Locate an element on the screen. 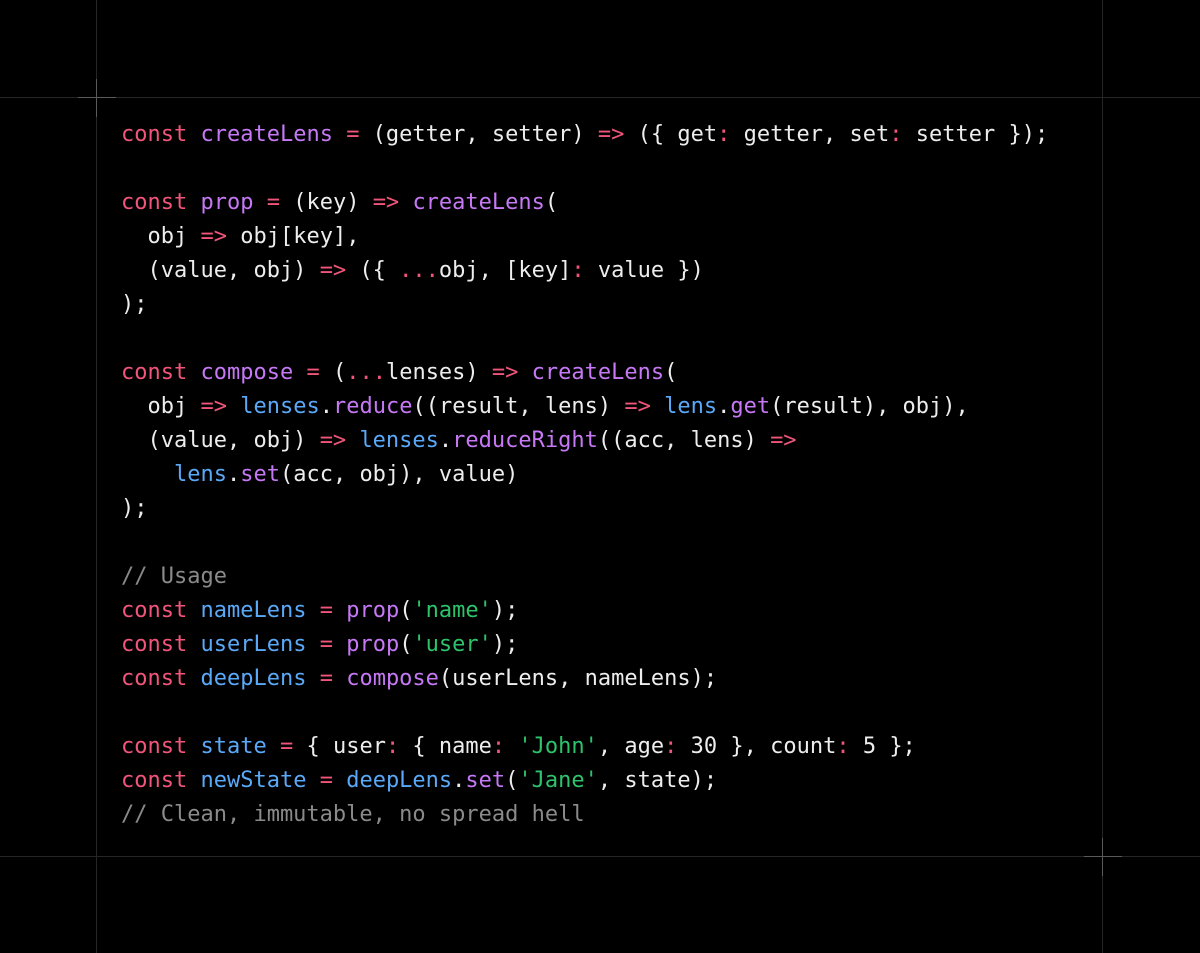  code-token-identifier: nameLens is located at coordinates (253, 610).